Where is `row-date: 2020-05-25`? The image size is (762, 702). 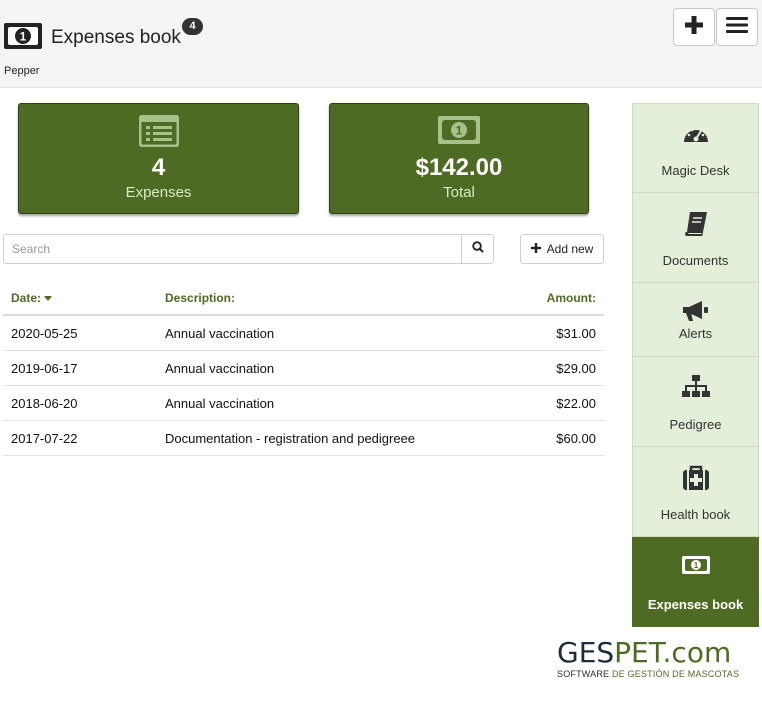 row-date: 2020-05-25 is located at coordinates (44, 333).